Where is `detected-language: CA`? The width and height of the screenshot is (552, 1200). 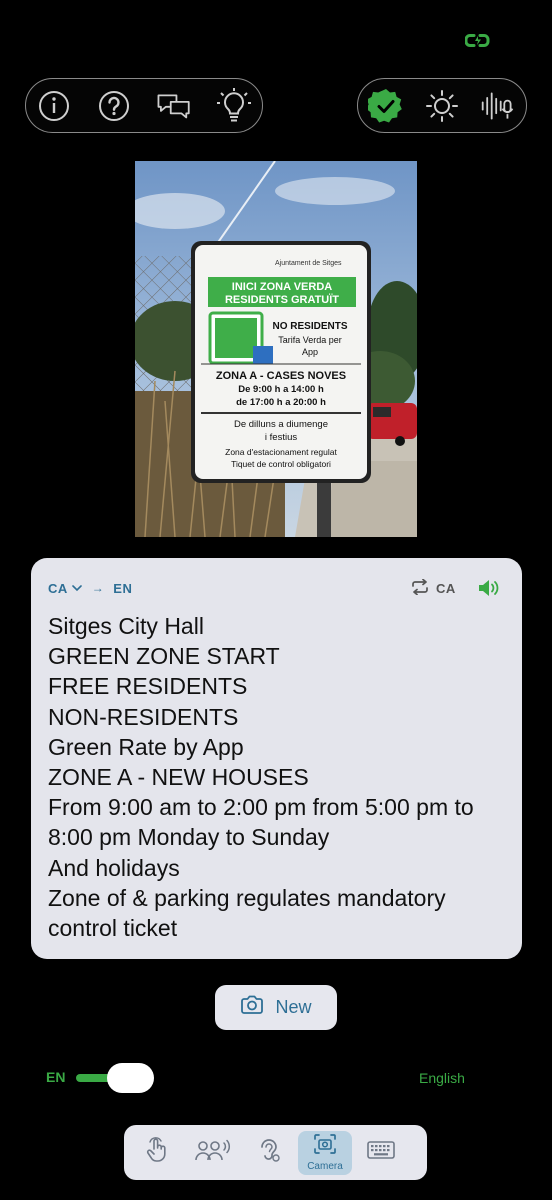 detected-language: CA is located at coordinates (446, 588).